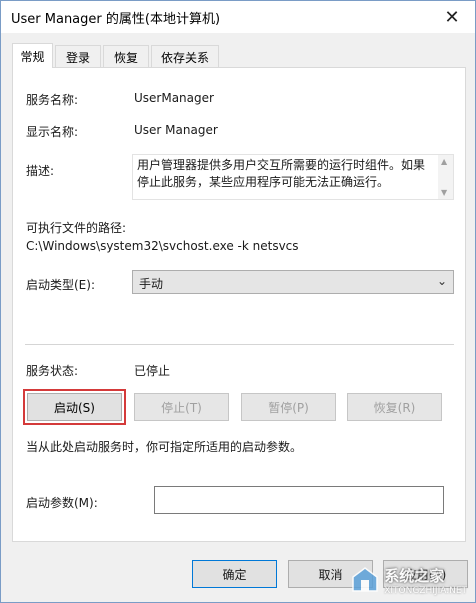 The width and height of the screenshot is (476, 603). Describe the element at coordinates (293, 282) in the screenshot. I see `startup-type-select: 手动 ⌄` at that location.